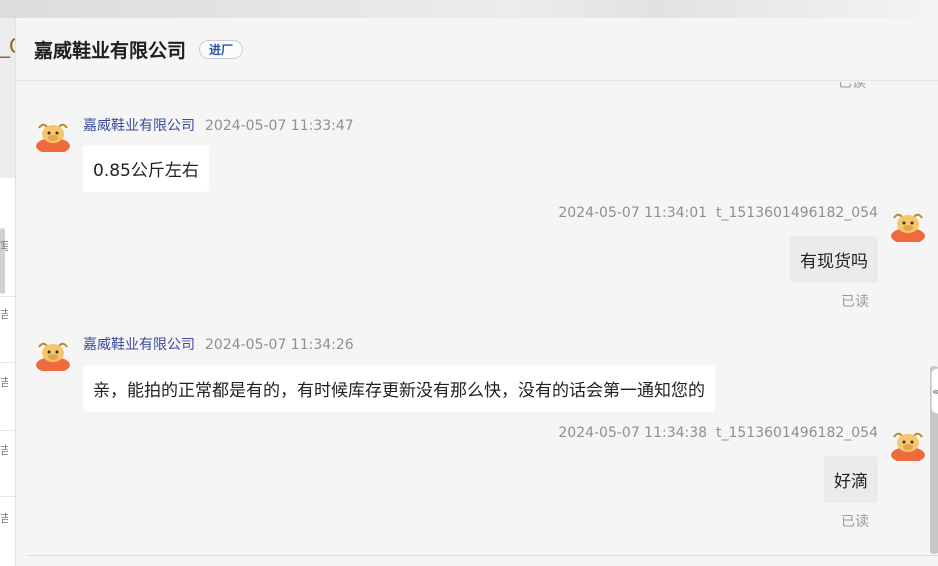  Describe the element at coordinates (279, 345) in the screenshot. I see `message-time: 2024-05-07 11:34:26` at that location.